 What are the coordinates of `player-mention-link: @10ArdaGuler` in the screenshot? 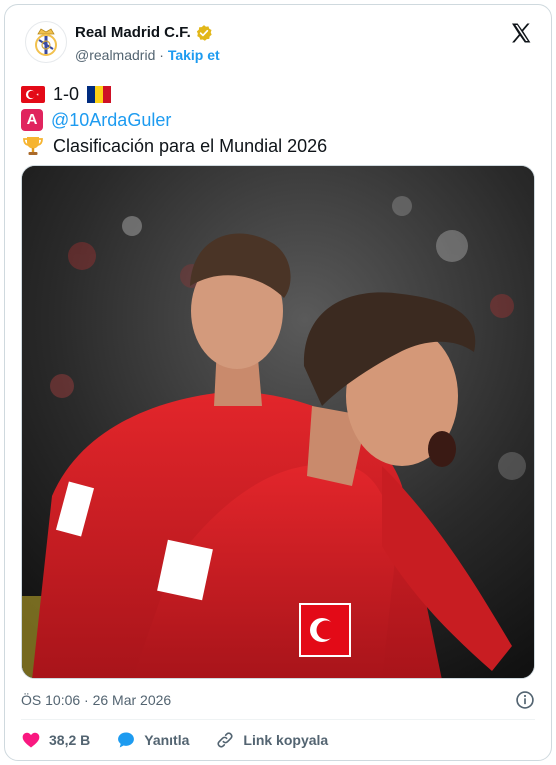 It's located at (111, 120).